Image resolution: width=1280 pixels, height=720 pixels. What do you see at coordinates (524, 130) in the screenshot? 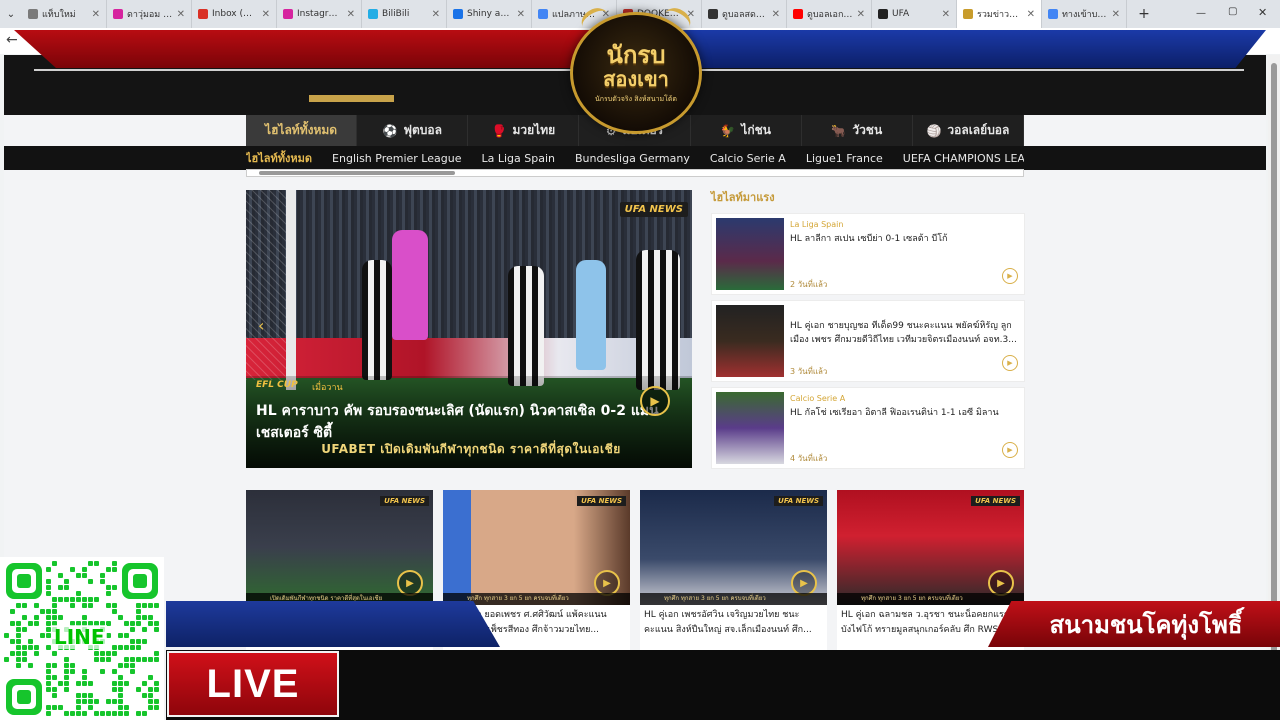
I see `nav-tab: 🥊 มวยไทย` at bounding box center [524, 130].